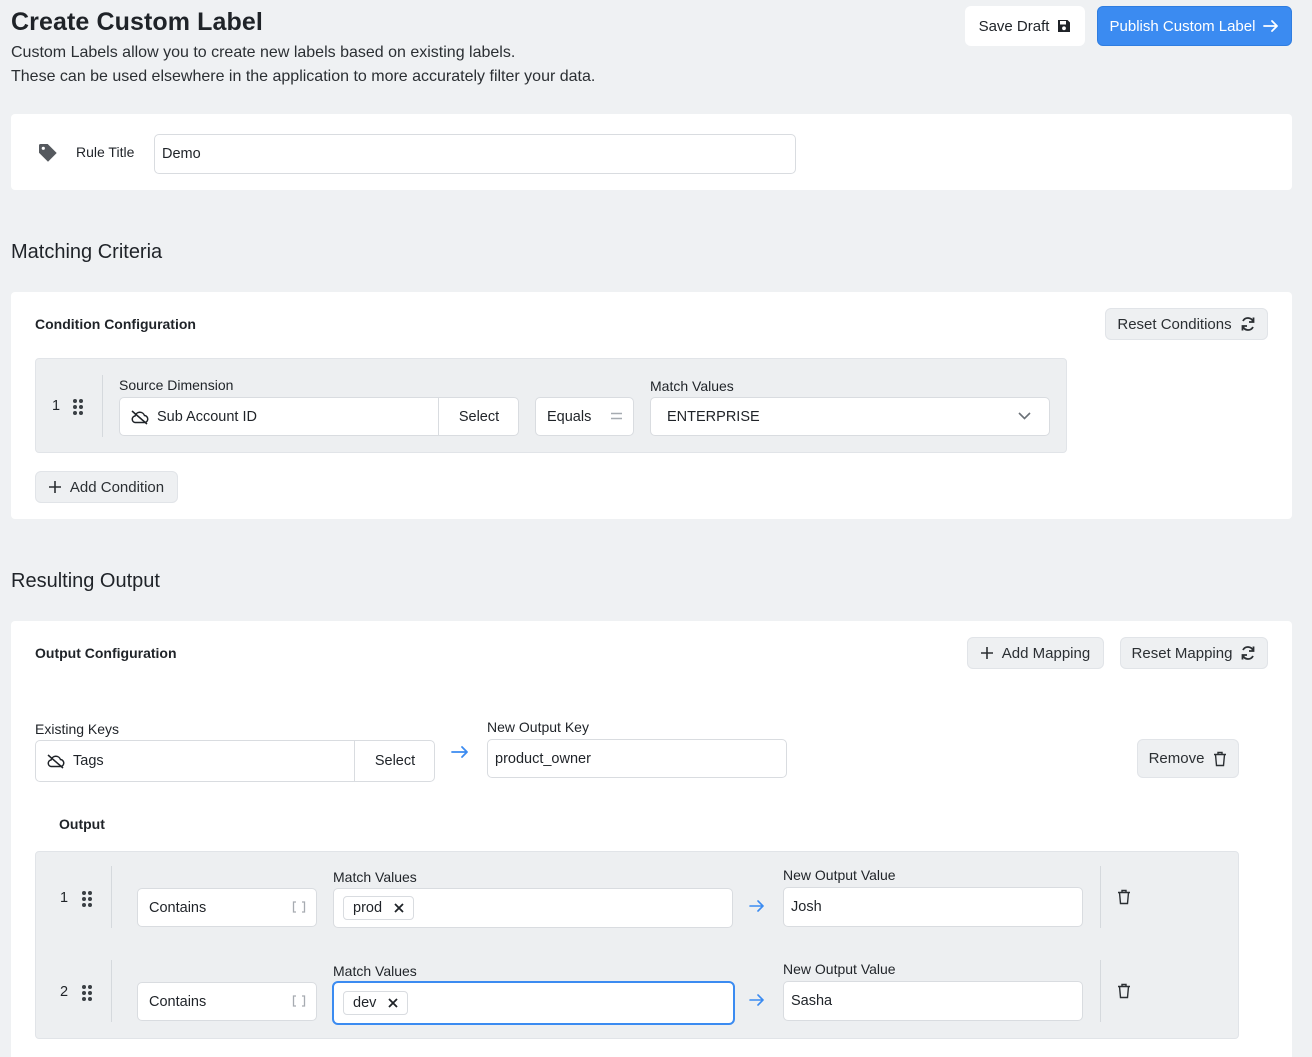  What do you see at coordinates (88, 761) in the screenshot?
I see `existing-keys-value: Tags` at bounding box center [88, 761].